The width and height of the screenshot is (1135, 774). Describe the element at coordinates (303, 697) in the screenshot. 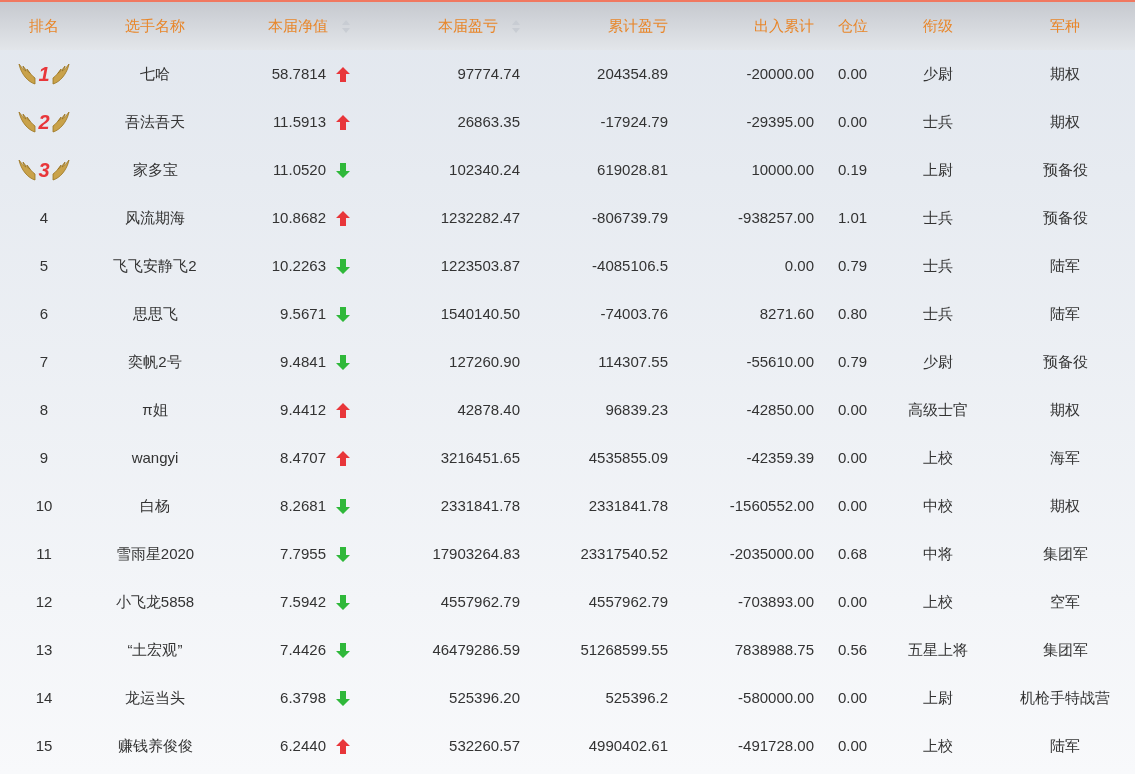

I see `net-value: 6.3798` at that location.